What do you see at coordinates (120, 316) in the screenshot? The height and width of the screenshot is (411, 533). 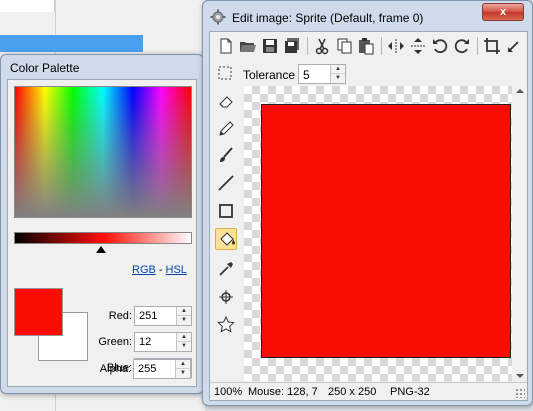 I see `red-label: Red:` at bounding box center [120, 316].